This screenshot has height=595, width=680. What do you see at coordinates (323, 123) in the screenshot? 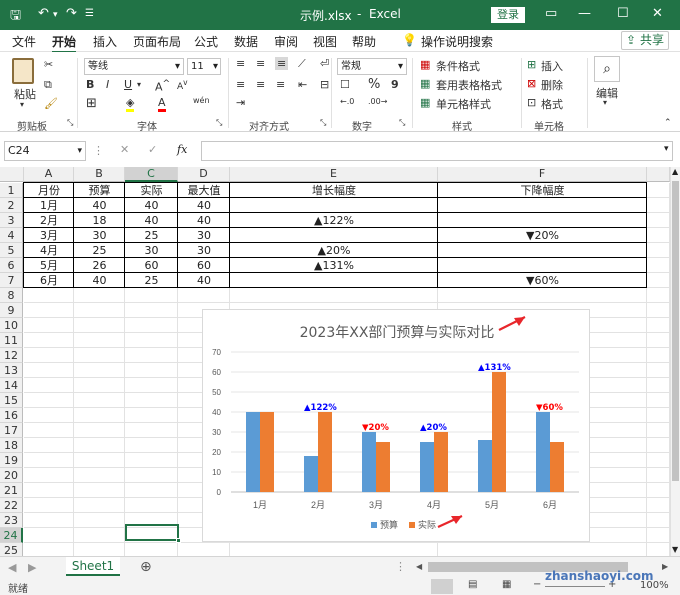
I see `alignment-launcher-icon: ⤡` at bounding box center [323, 123].